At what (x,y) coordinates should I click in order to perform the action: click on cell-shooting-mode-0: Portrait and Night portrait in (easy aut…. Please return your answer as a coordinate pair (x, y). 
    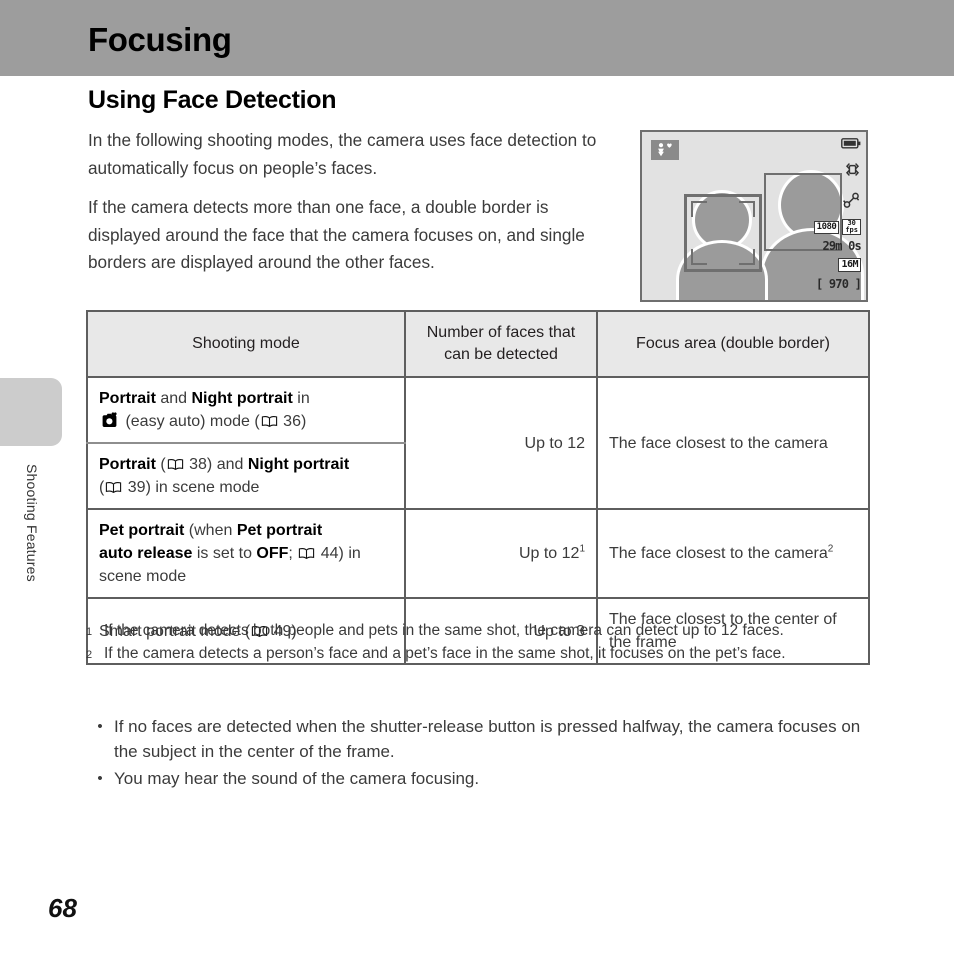
    Looking at the image, I should click on (246, 410).